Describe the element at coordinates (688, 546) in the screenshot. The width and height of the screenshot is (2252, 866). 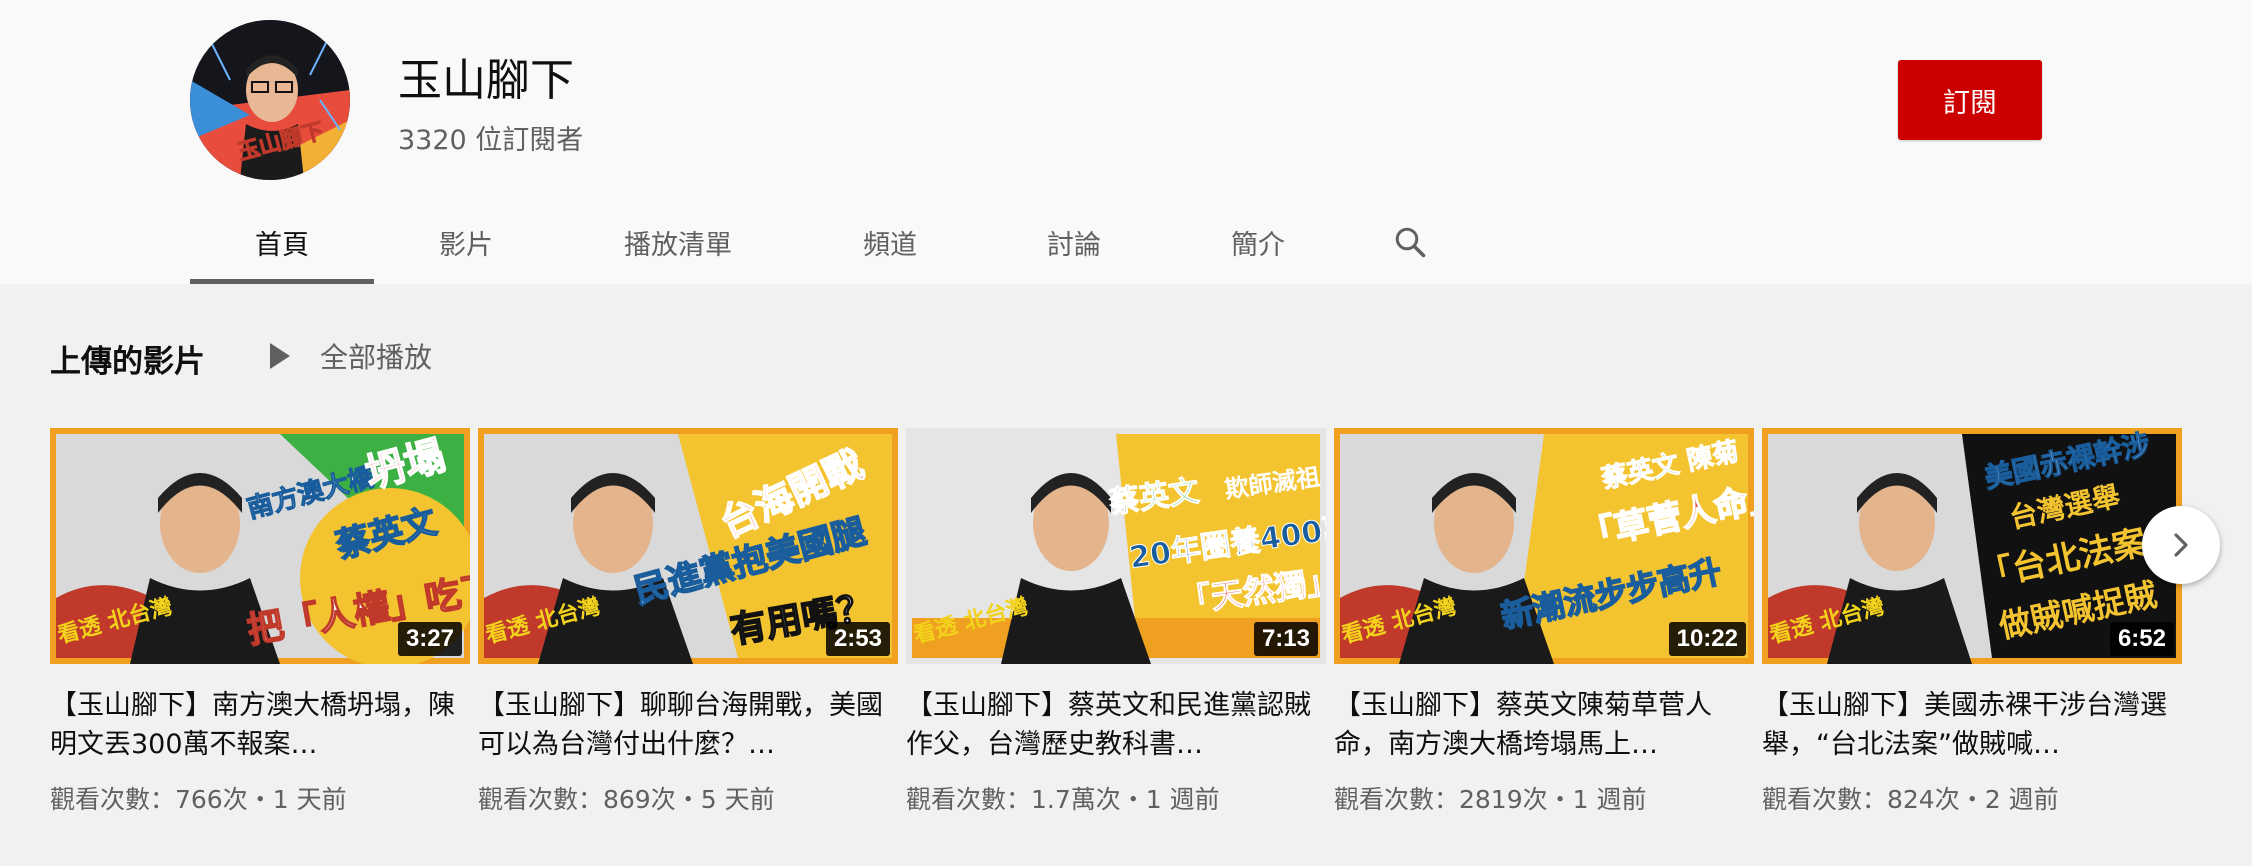
I see `video-thumbnail: 台海開戰 民進黨抱美國腿 有用嗎？ 看透 北台灣 2:53` at that location.